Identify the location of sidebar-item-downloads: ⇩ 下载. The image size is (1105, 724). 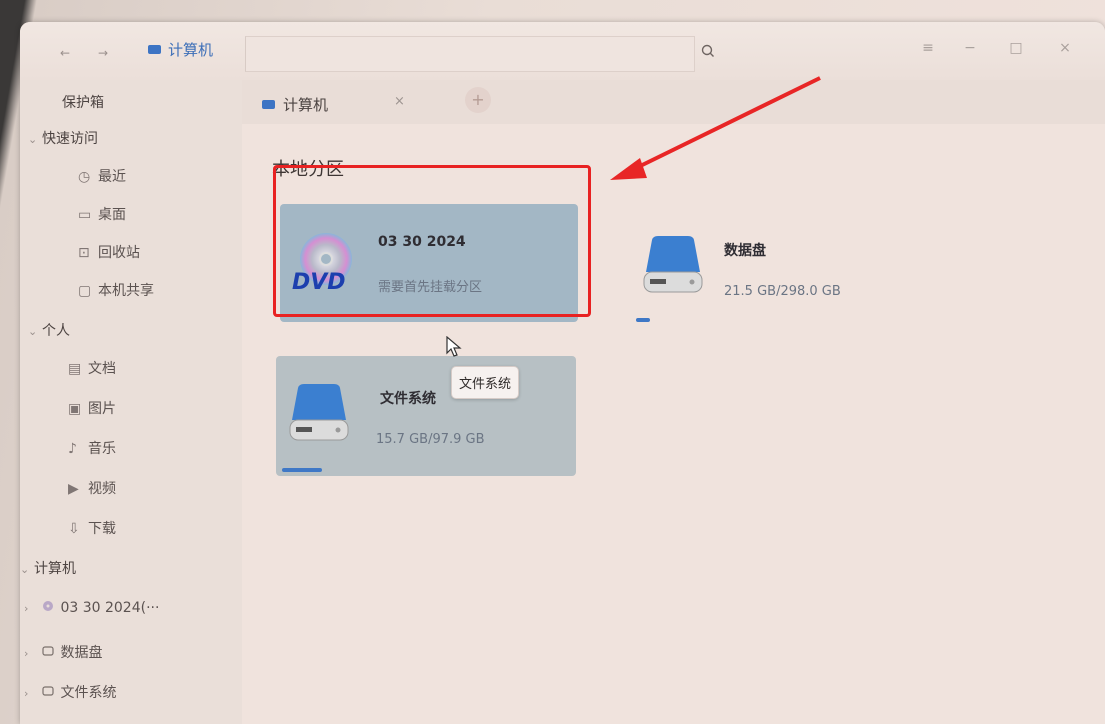
(92, 528).